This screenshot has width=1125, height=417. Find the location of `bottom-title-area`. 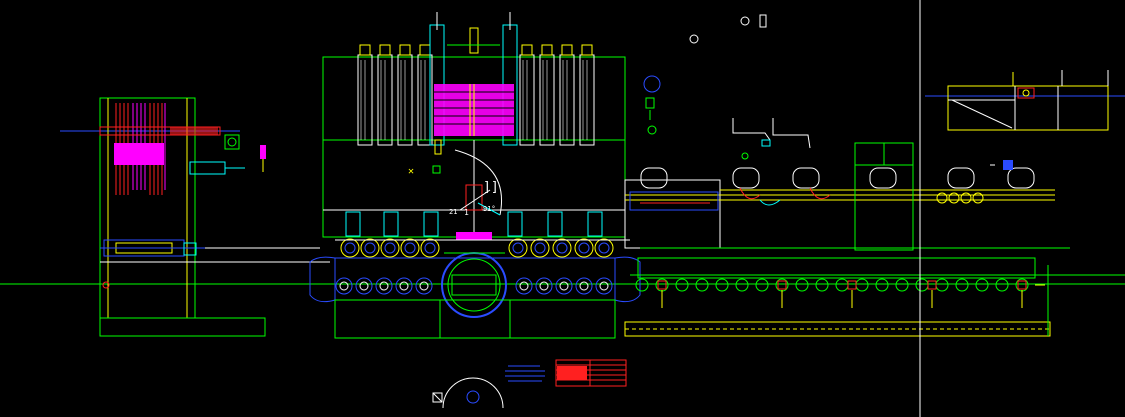

bottom-title-area is located at coordinates (529, 384).